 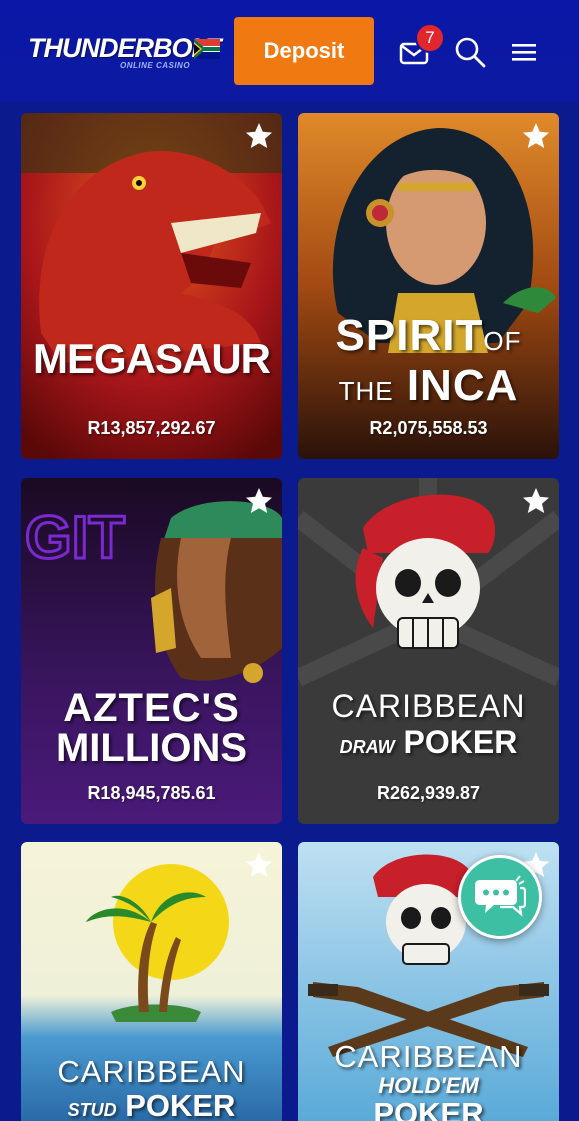 What do you see at coordinates (151, 1104) in the screenshot?
I see `game-title-line2: STUD POKER` at bounding box center [151, 1104].